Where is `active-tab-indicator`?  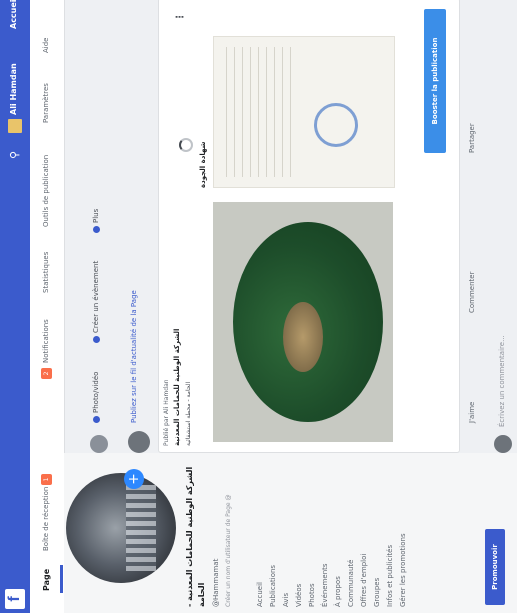 active-tab-indicator is located at coordinates (61, 579).